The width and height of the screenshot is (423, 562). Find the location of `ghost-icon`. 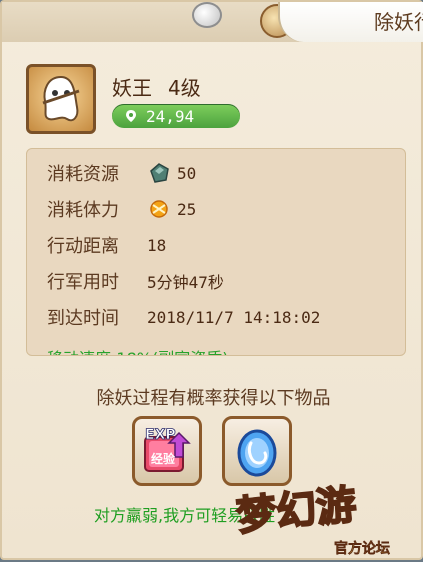

ghost-icon is located at coordinates (61, 98).